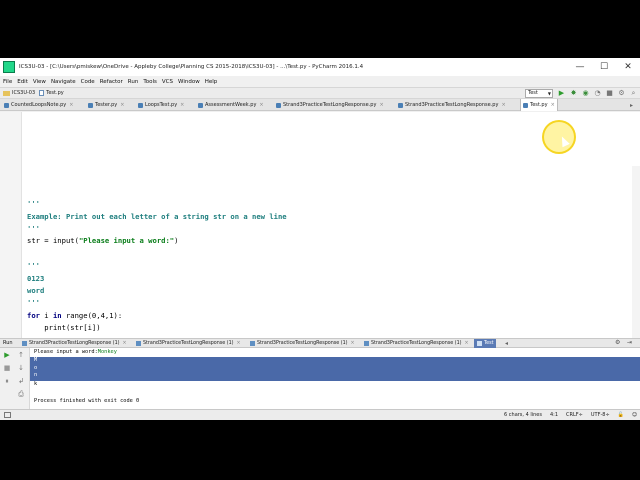  What do you see at coordinates (7, 355) in the screenshot?
I see `rerun-icon: ▶` at bounding box center [7, 355].